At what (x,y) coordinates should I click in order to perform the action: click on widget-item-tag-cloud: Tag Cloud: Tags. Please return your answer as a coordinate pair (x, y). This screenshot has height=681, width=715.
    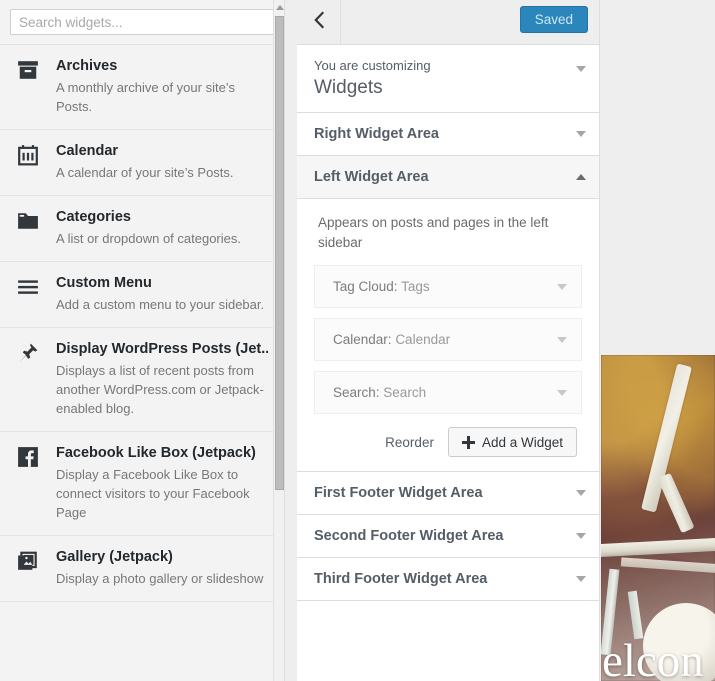
    Looking at the image, I should click on (448, 286).